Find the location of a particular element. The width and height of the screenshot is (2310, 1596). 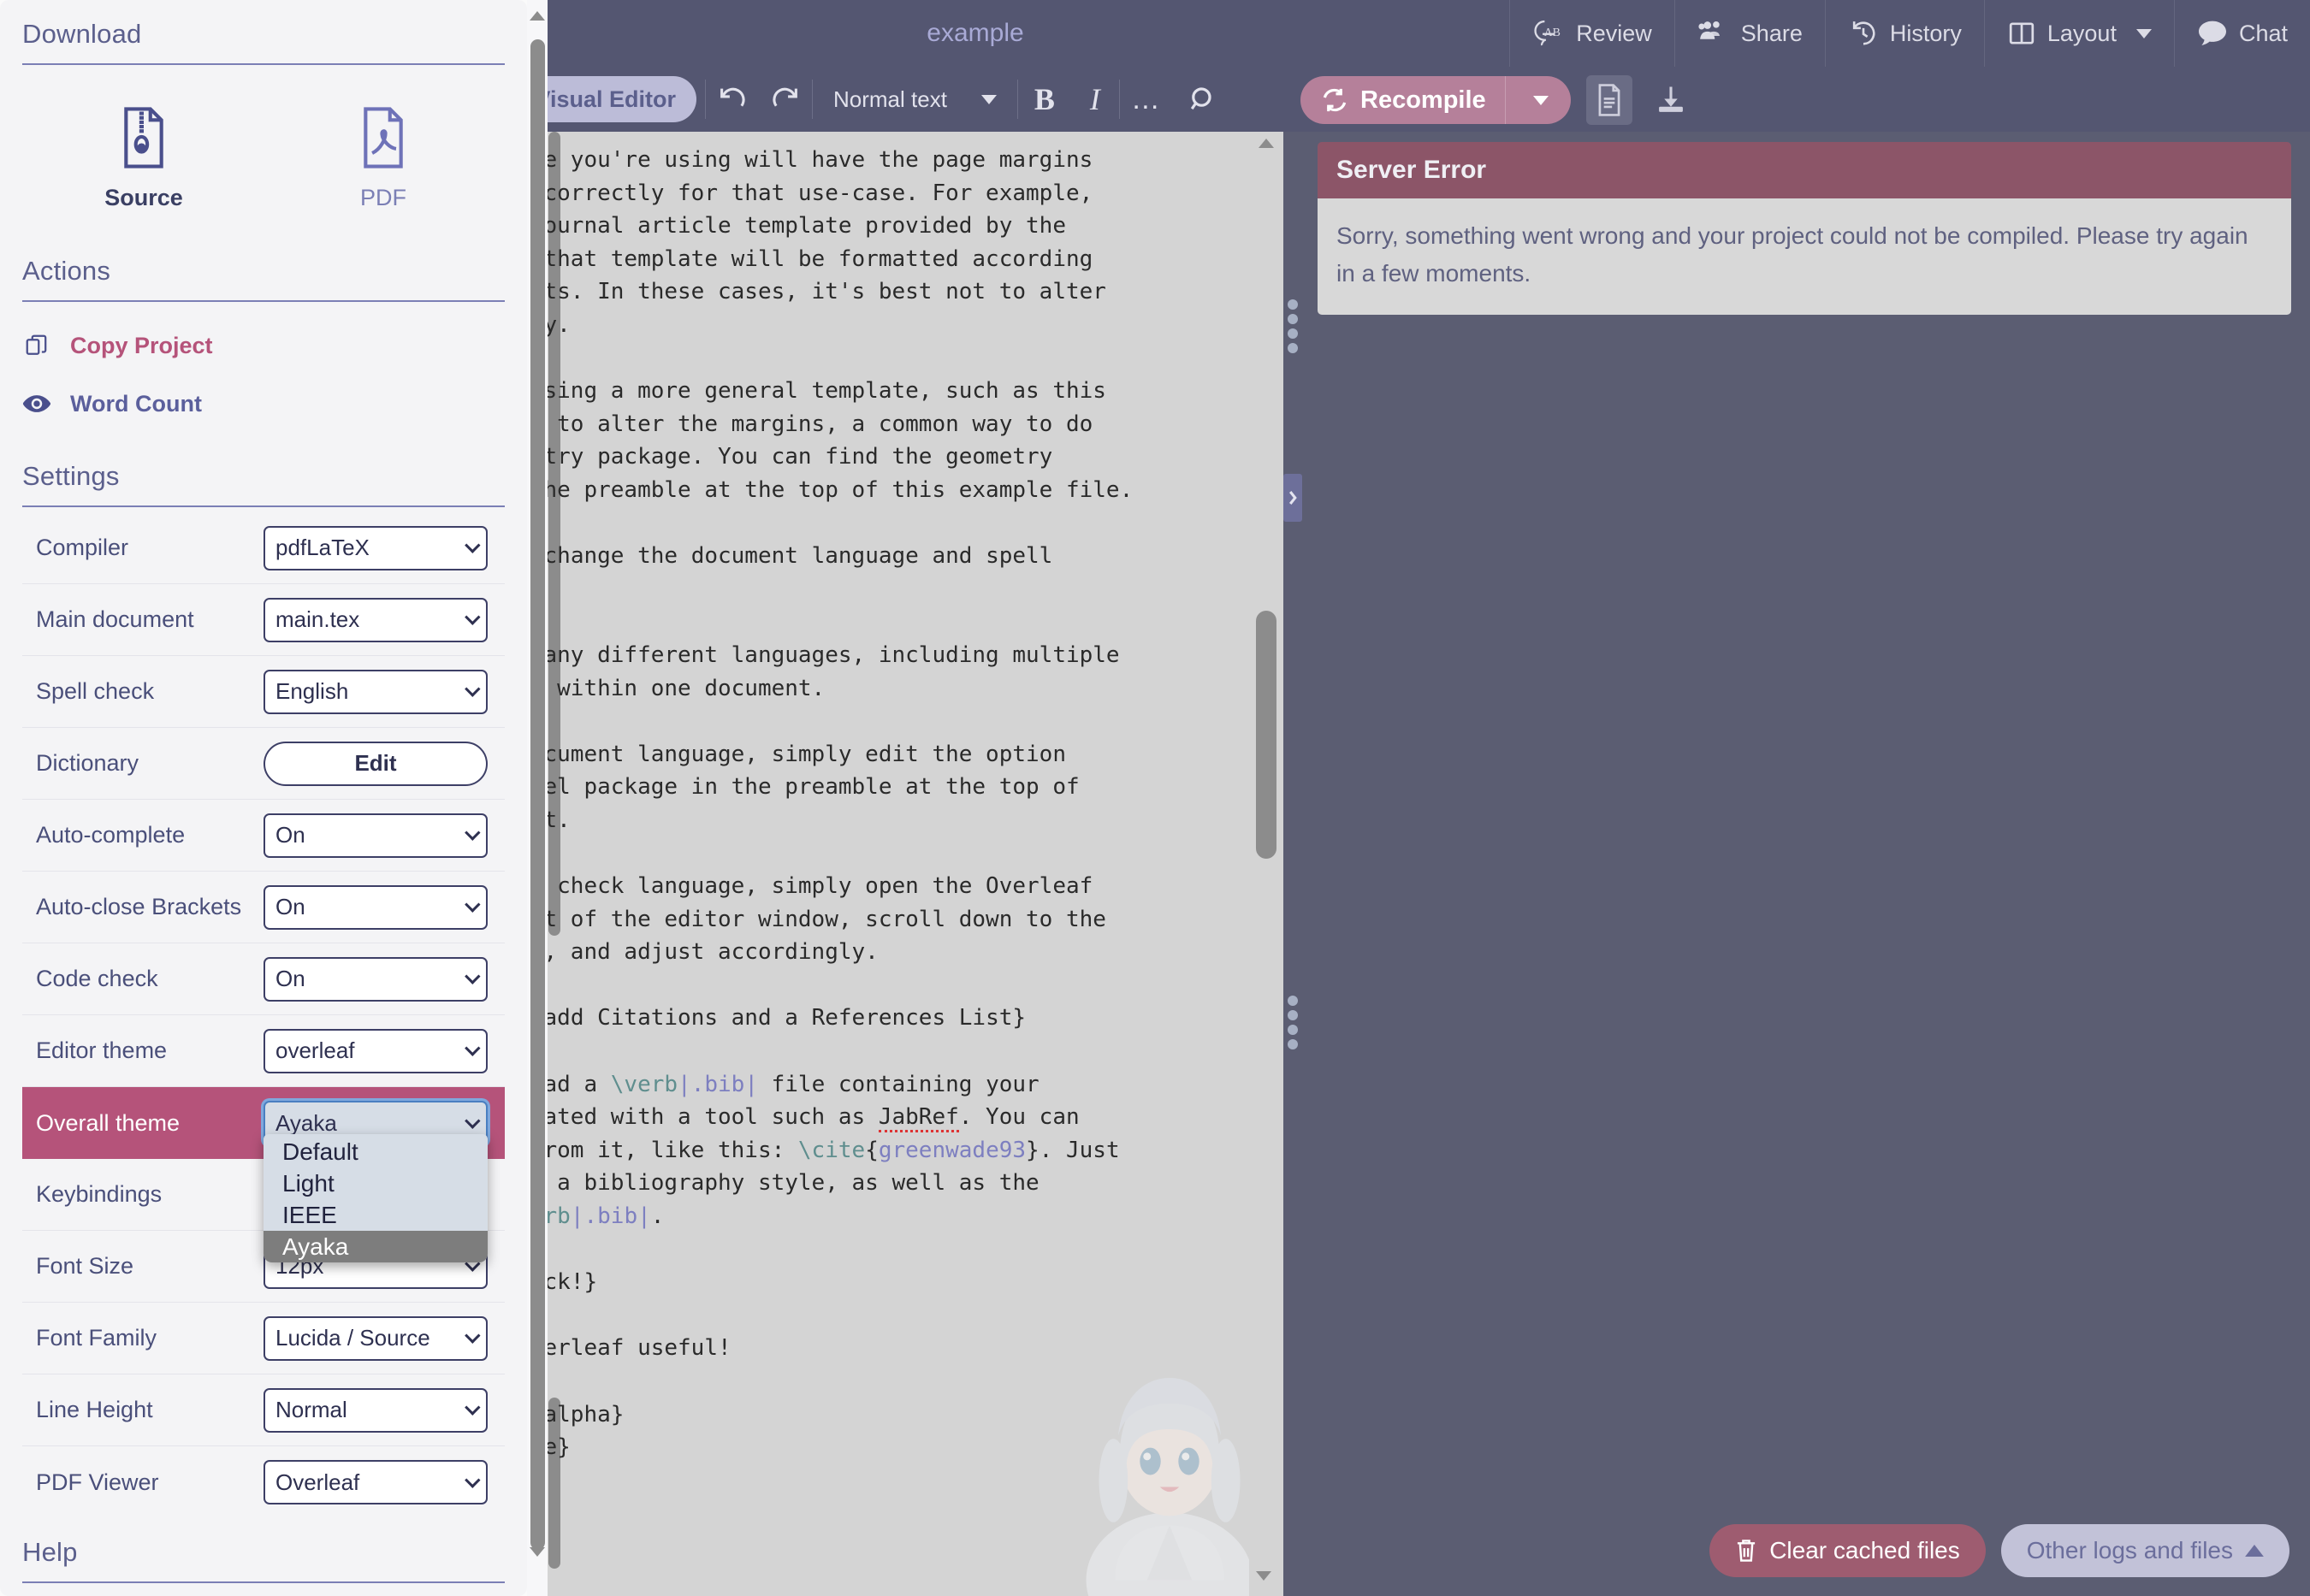

download-source-button: Source is located at coordinates (143, 158).